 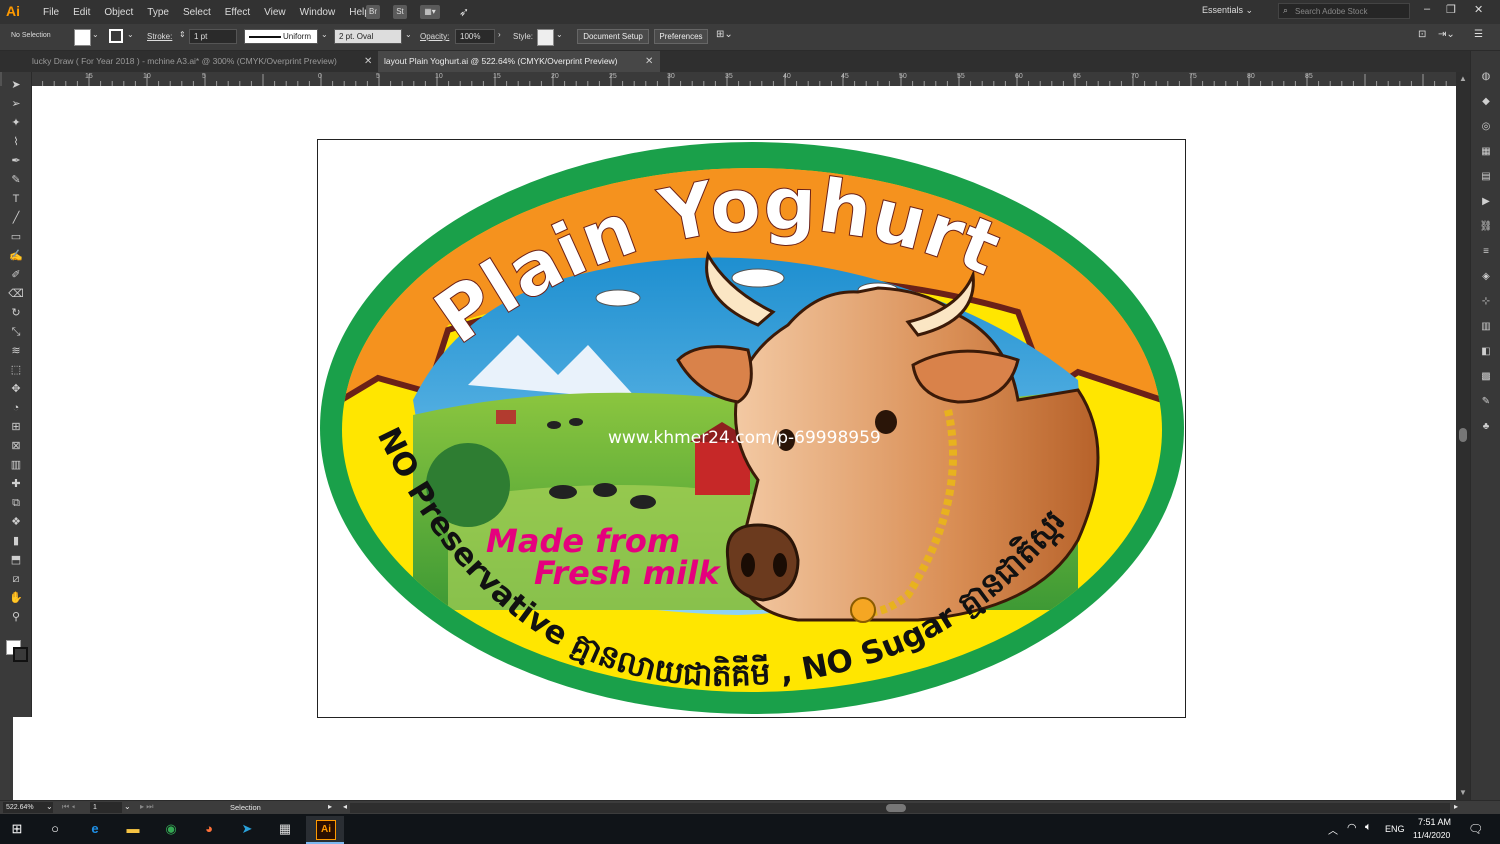 I want to click on telegram-icon: ➤, so click(x=247, y=829).